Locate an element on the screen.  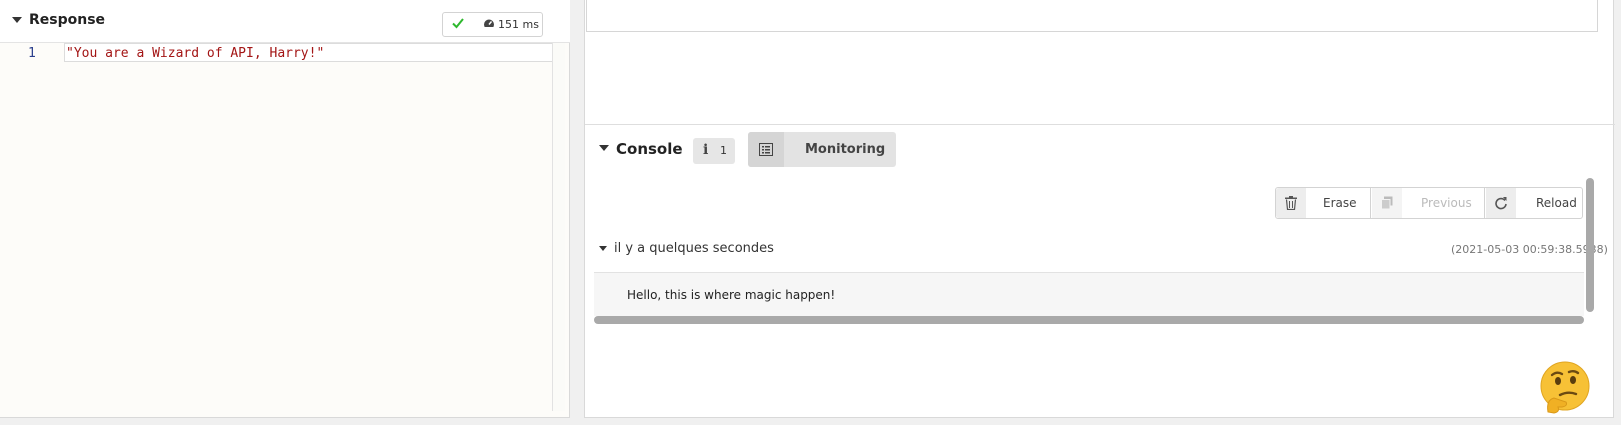
reload-button: Reload is located at coordinates (1556, 203).